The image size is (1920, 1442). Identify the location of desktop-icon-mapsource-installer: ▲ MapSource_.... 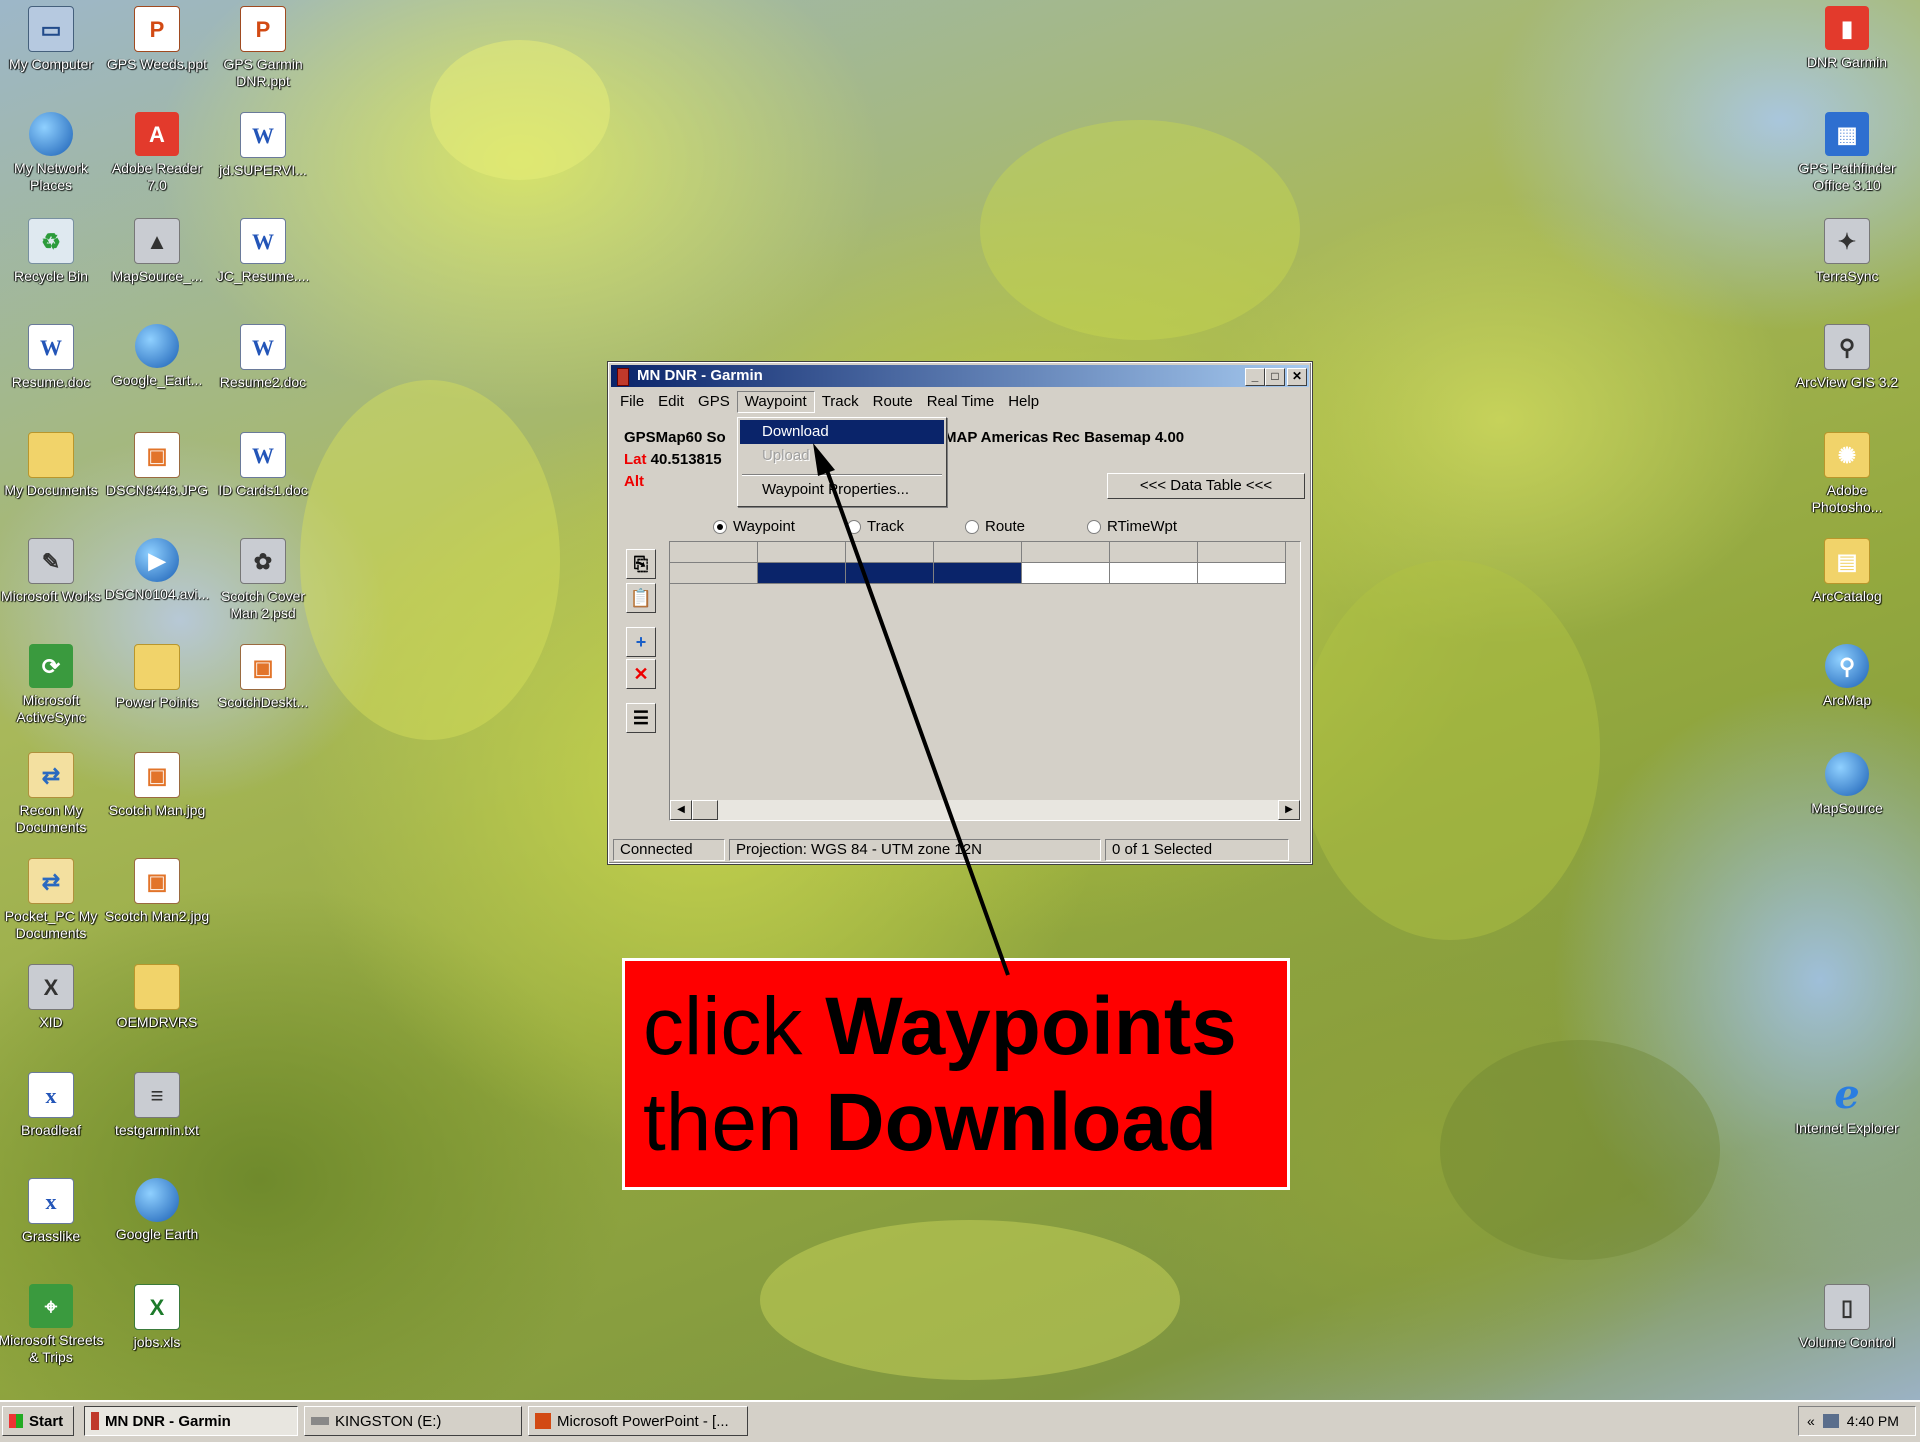
(157, 251).